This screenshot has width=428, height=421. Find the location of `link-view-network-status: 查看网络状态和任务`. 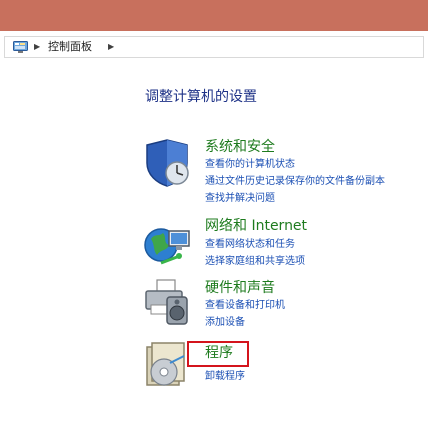

link-view-network-status: 查看网络状态和任务 is located at coordinates (250, 244).